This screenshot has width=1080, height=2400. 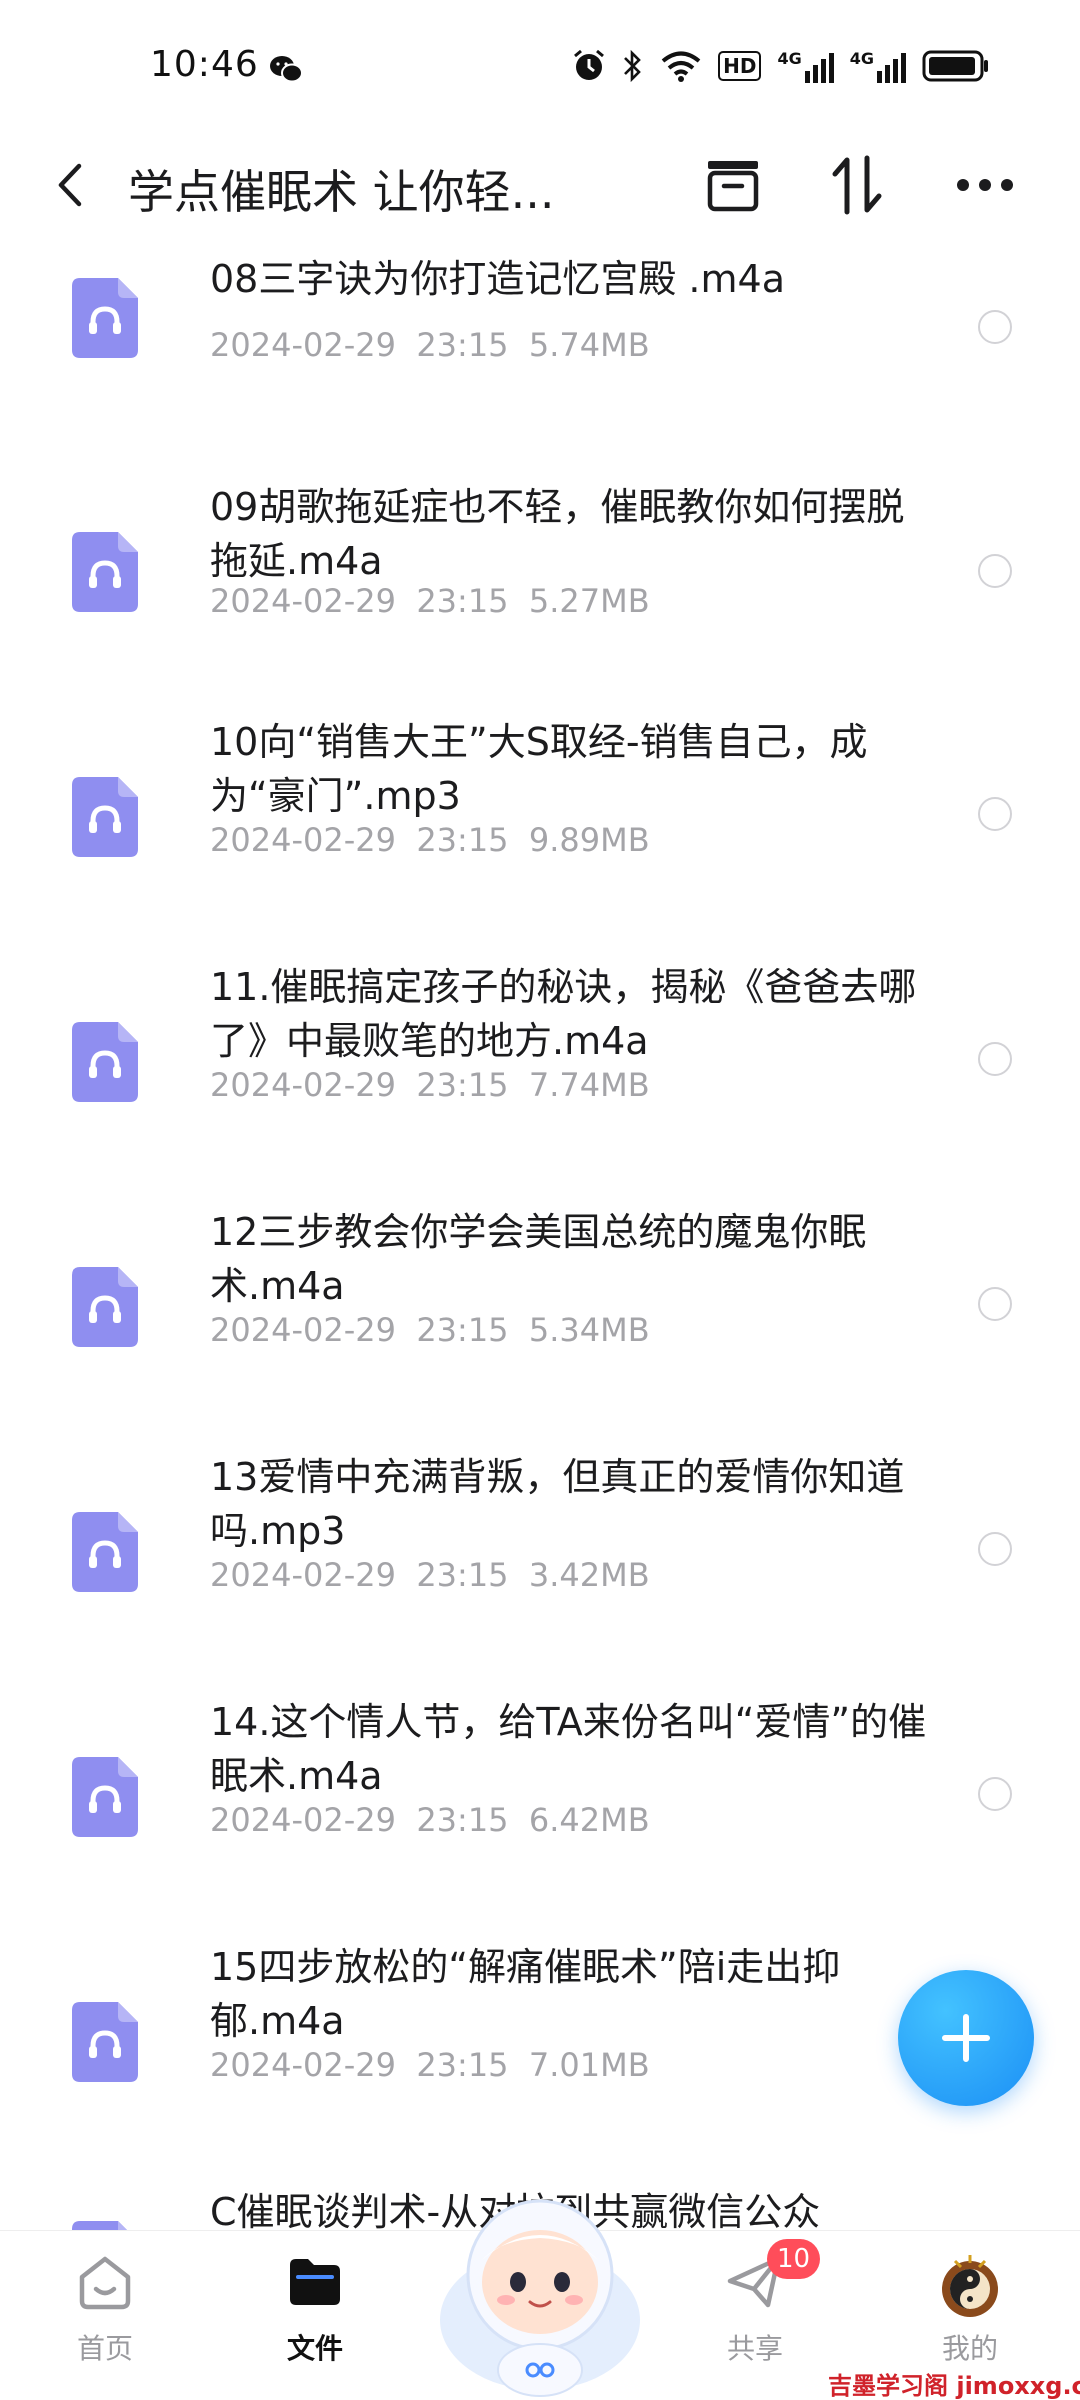 I want to click on file-meta: 2024-02-29 23:15 7.01MB, so click(x=430, y=2065).